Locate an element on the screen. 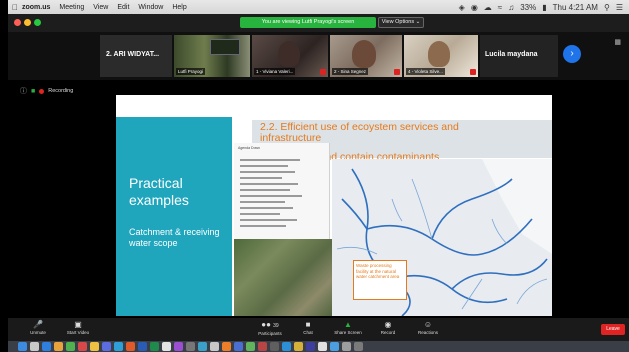  participant-tile-lutfi: Lutfi Prayogi is located at coordinates (212, 56).